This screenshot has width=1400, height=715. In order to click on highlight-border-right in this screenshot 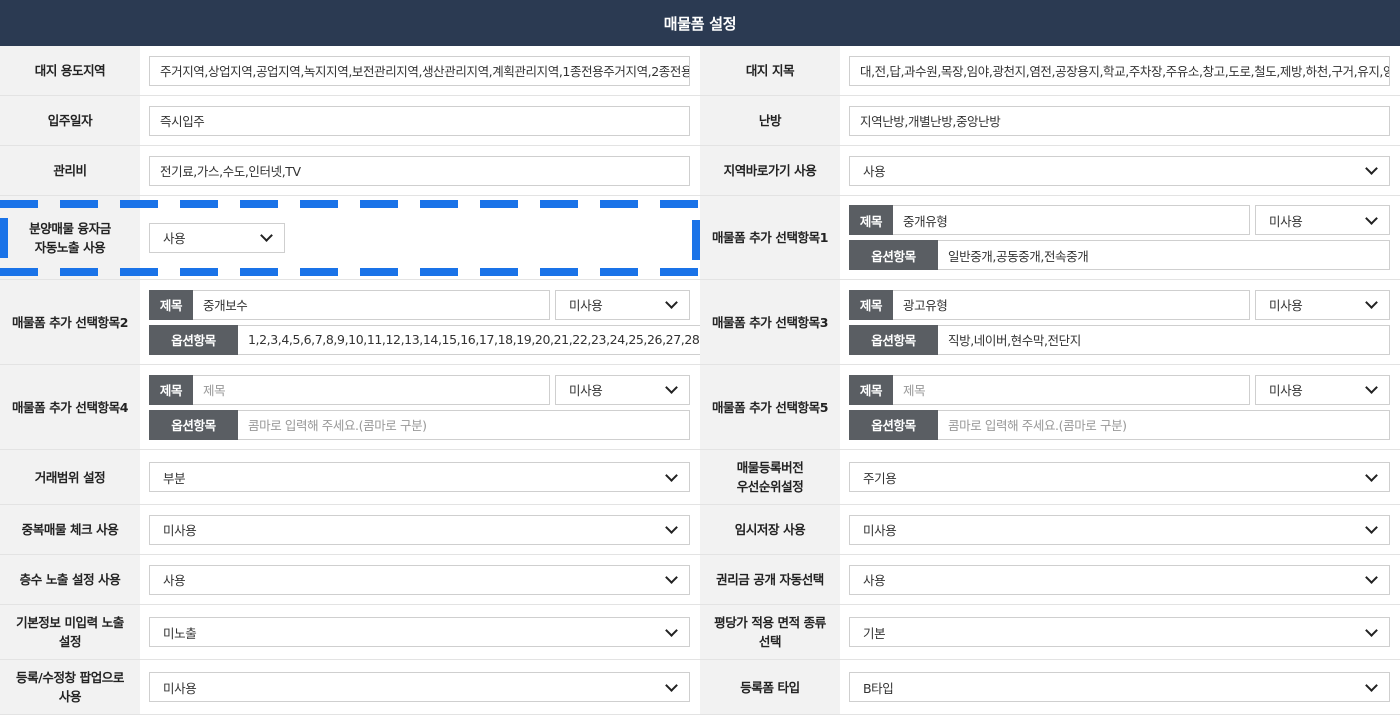, I will do `click(696, 240)`.